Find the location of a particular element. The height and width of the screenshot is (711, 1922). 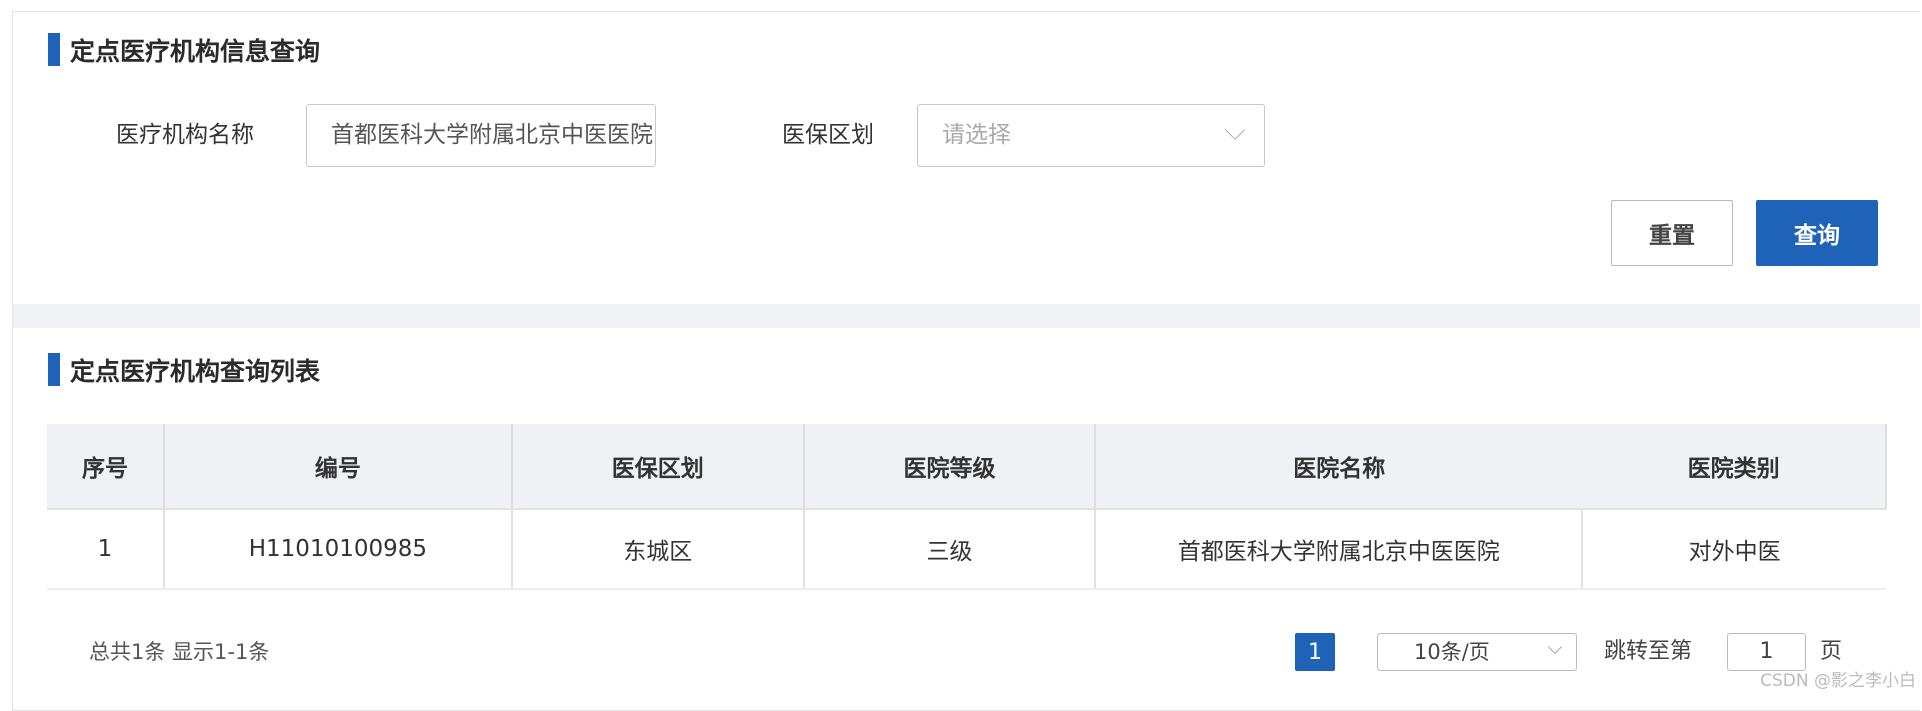

page-button-1: 1 is located at coordinates (1315, 652).